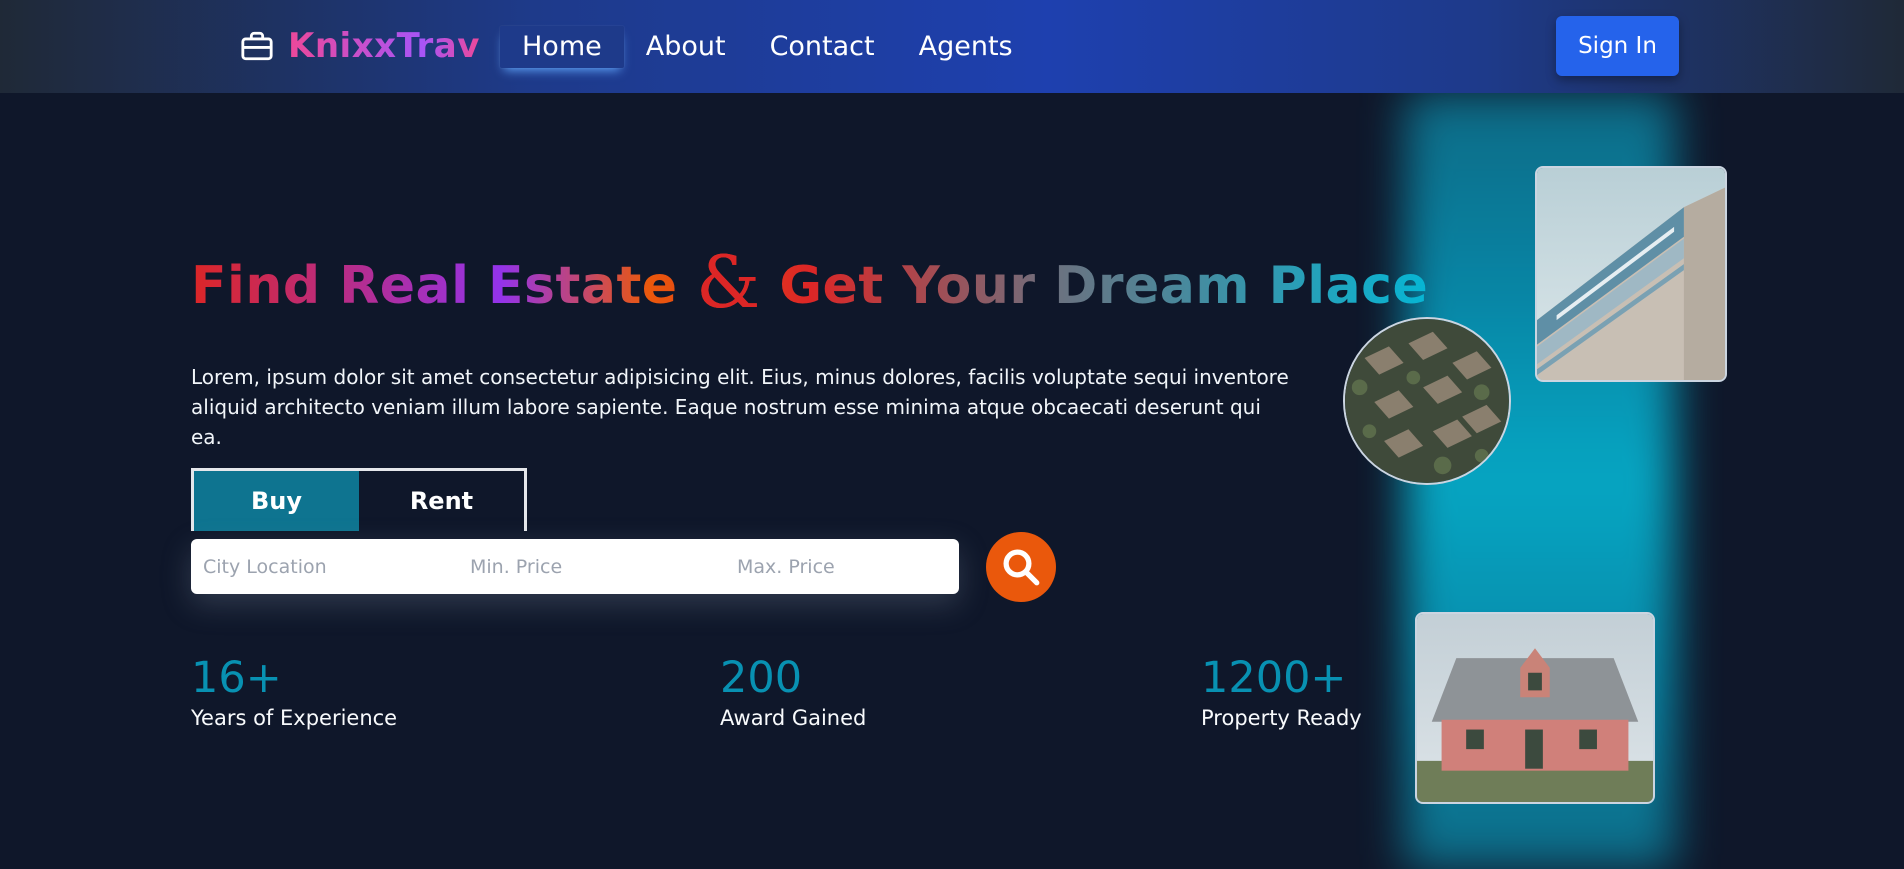 Image resolution: width=1904 pixels, height=869 pixels. What do you see at coordinates (1535, 708) in the screenshot?
I see `house-image` at bounding box center [1535, 708].